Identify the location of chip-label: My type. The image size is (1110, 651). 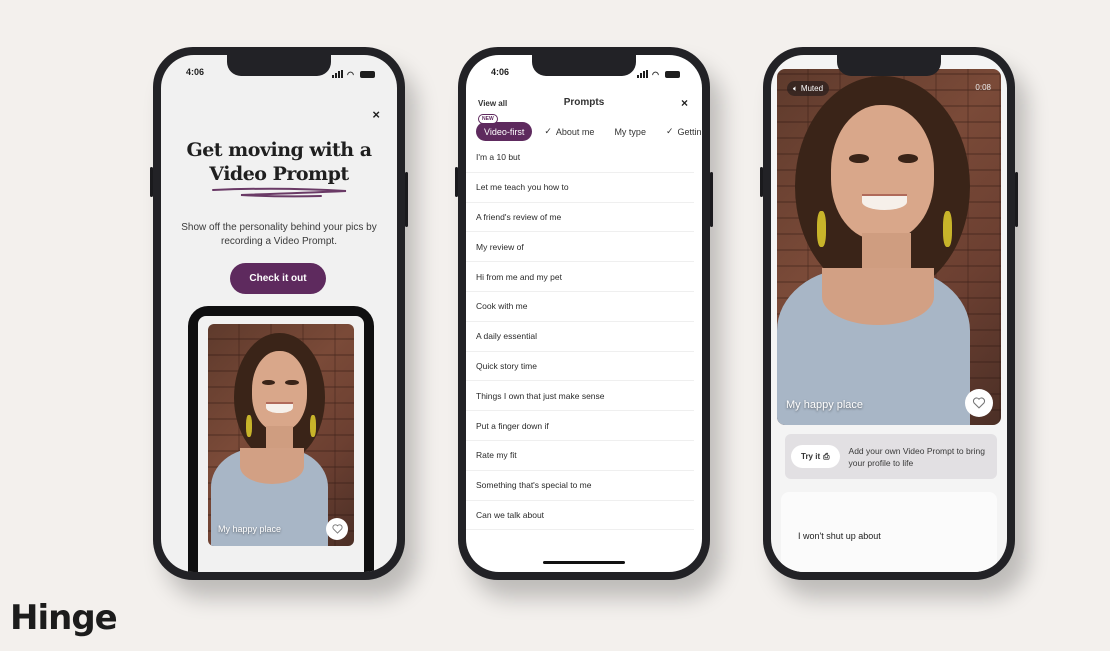
(630, 131).